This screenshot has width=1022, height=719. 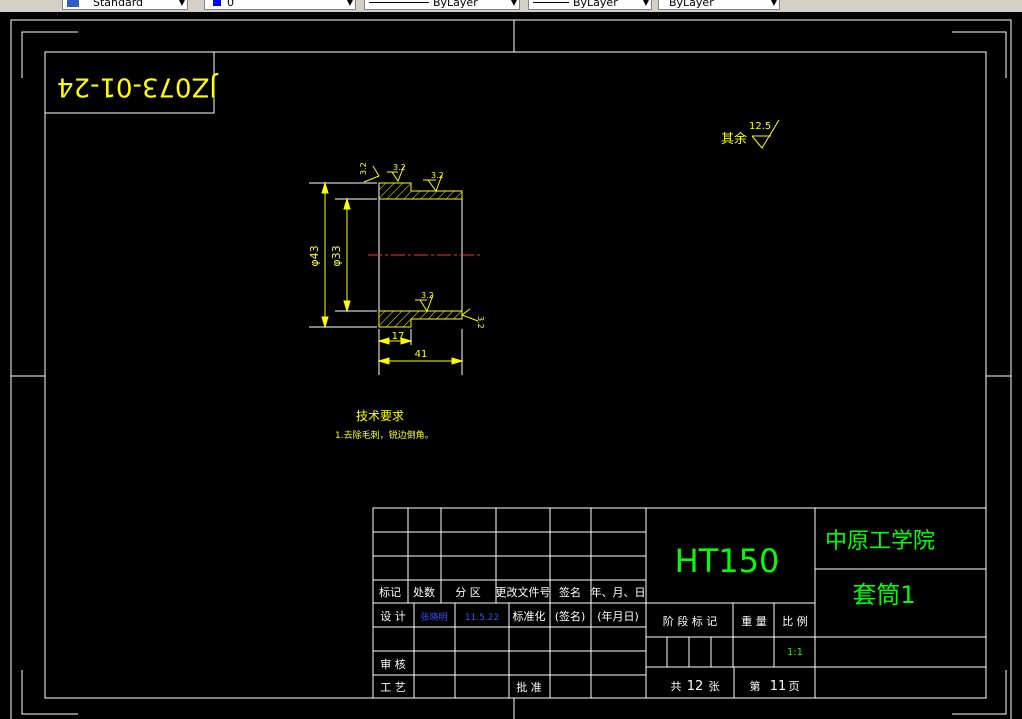 What do you see at coordinates (421, 354) in the screenshot?
I see `dim-total-length: 41` at bounding box center [421, 354].